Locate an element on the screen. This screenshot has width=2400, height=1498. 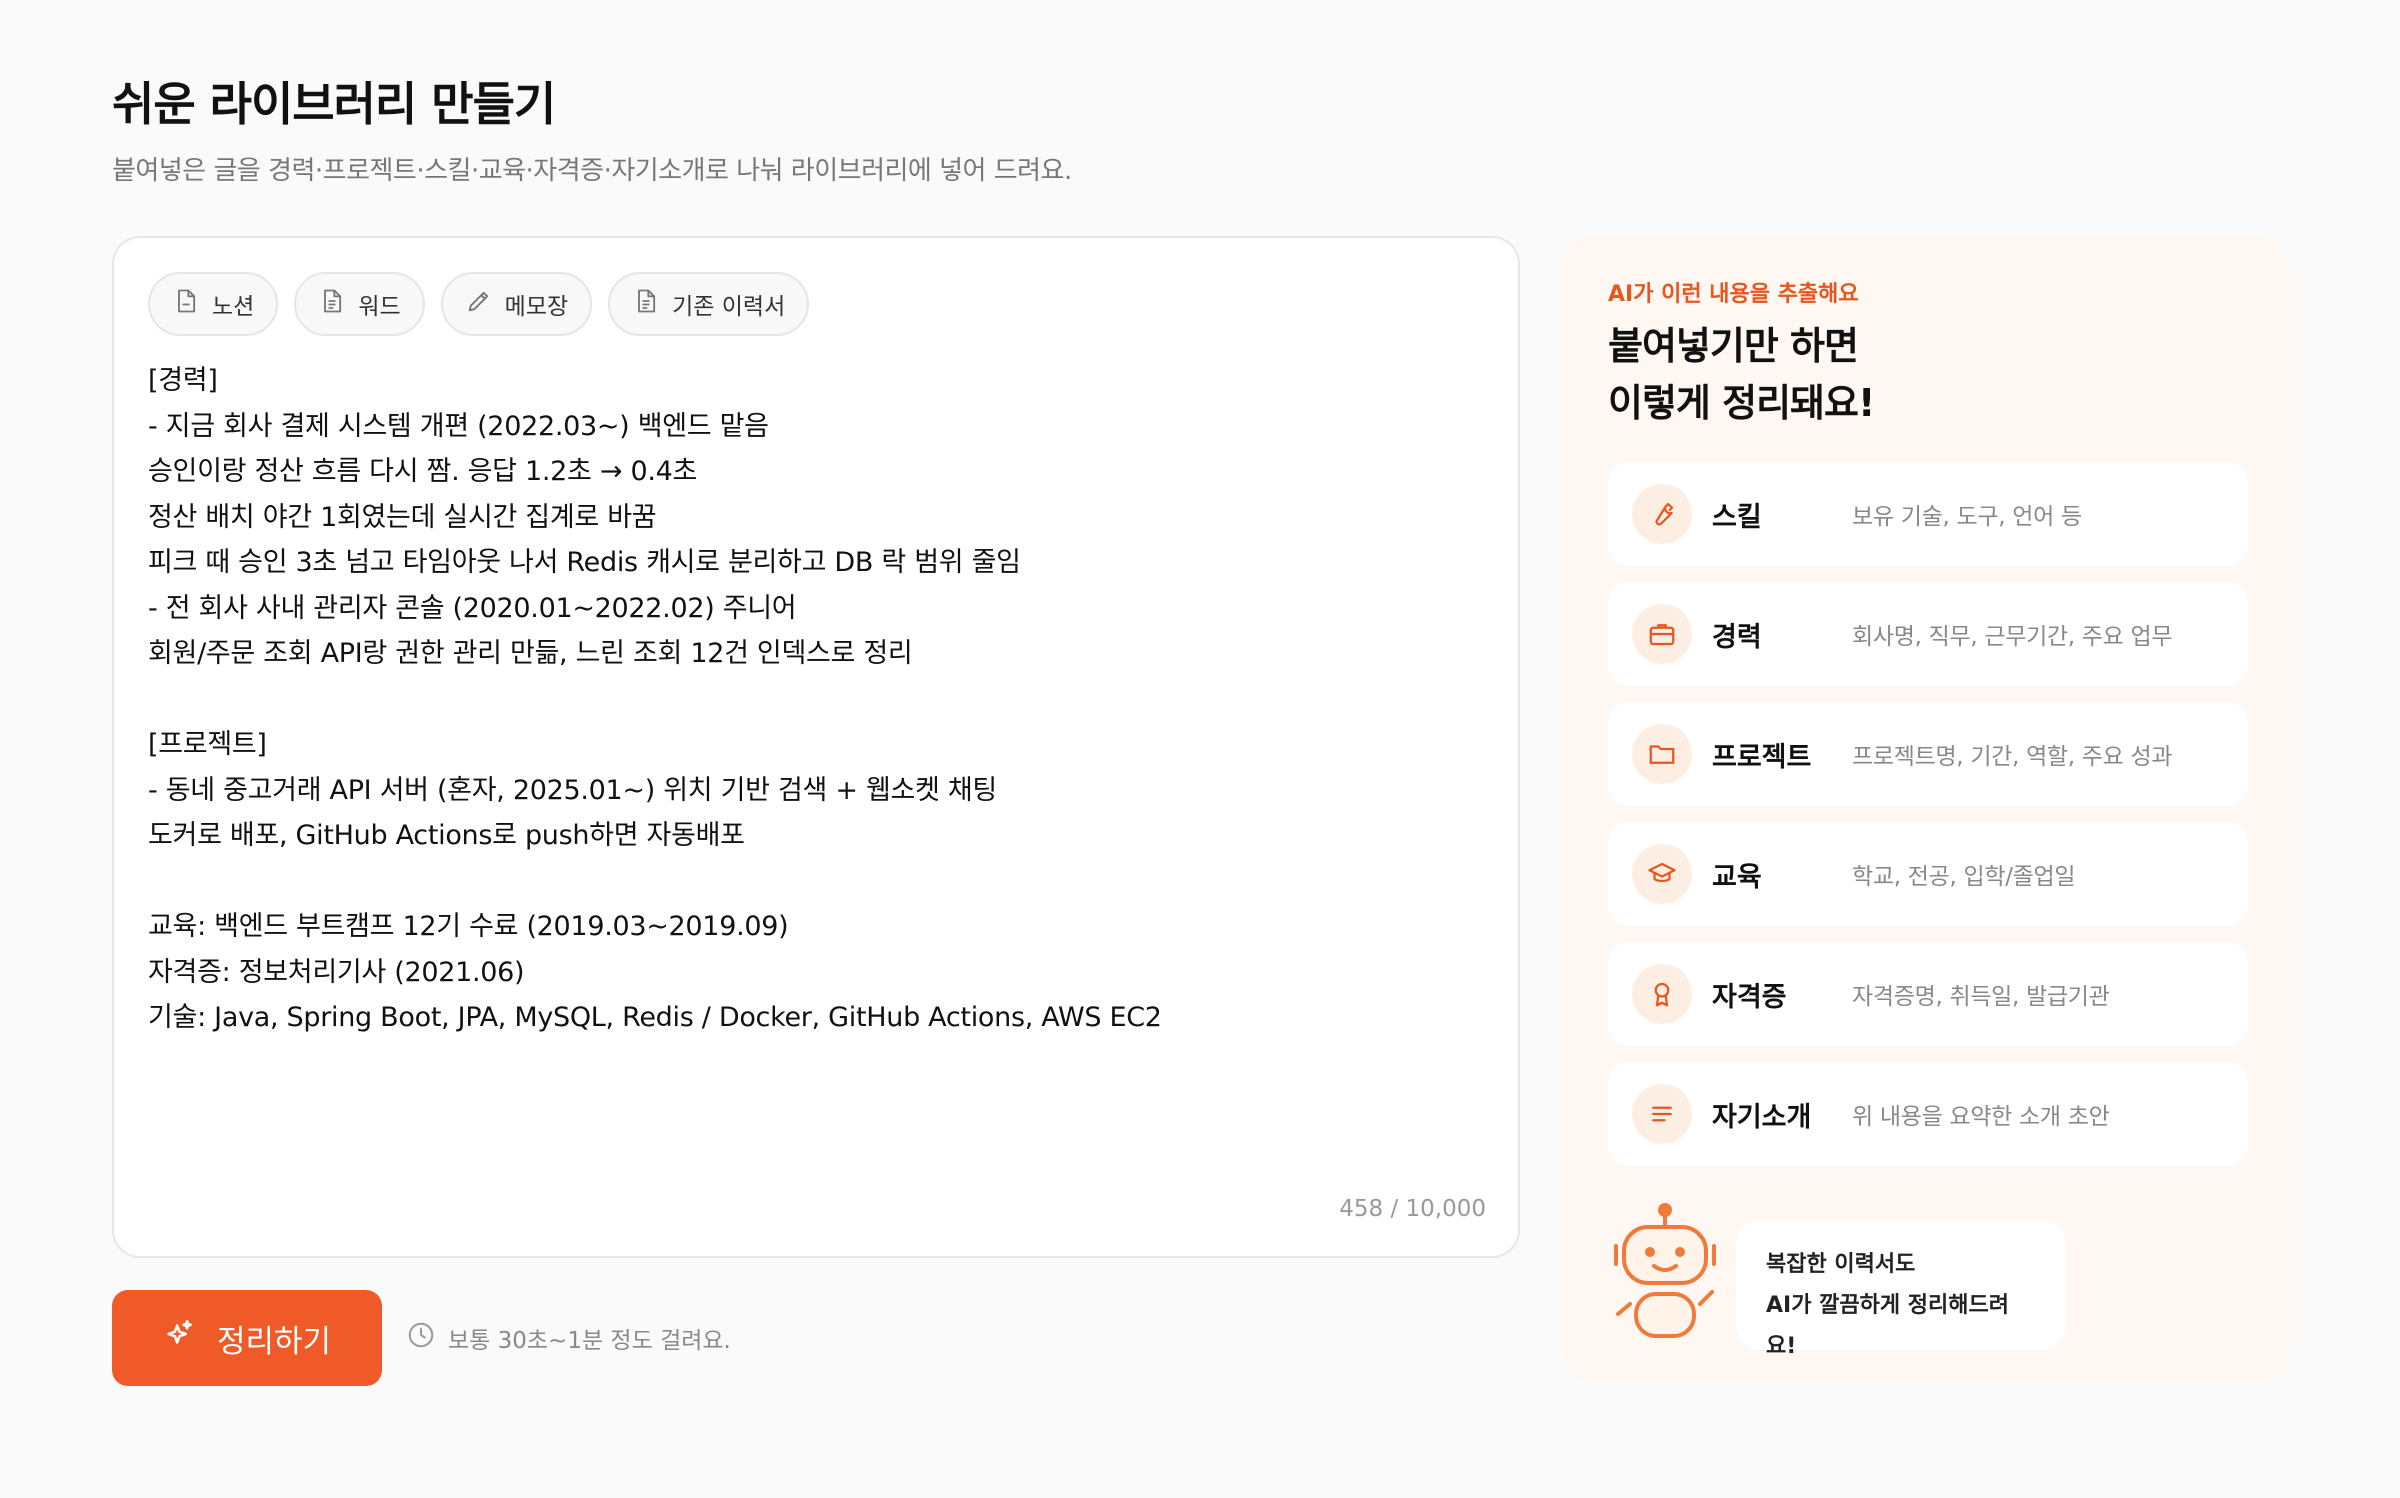
panel-title-line: 이렇게 정리돼요! is located at coordinates (1741, 403).